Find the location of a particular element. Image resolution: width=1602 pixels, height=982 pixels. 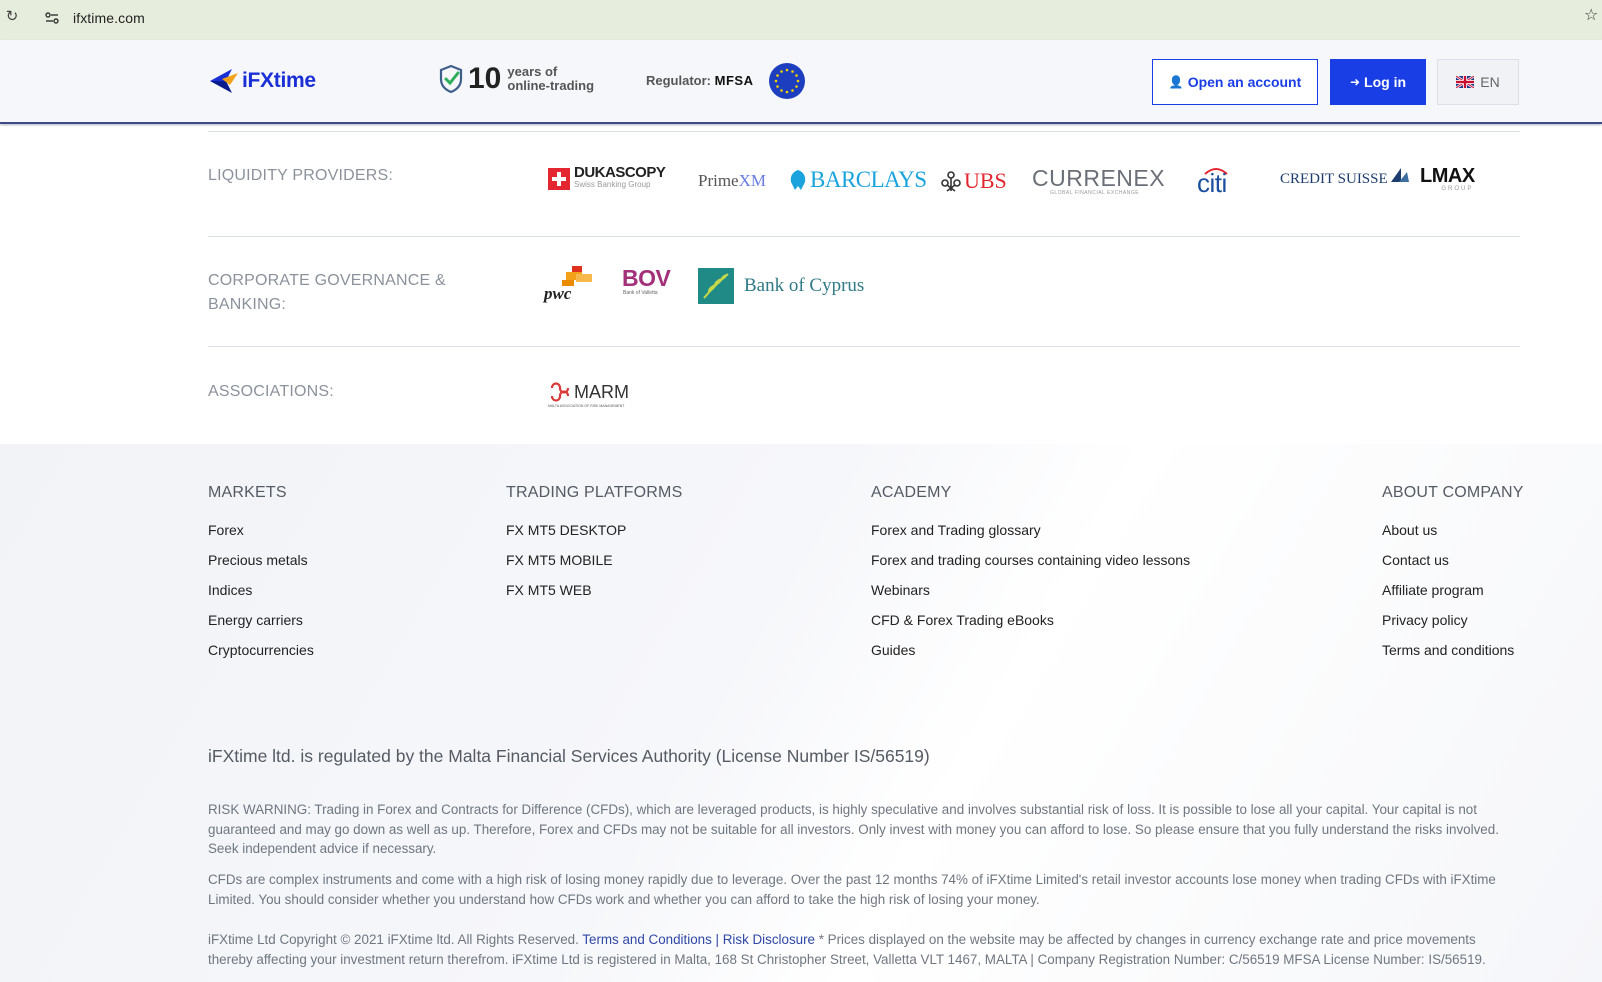

site-logo: iFXtime is located at coordinates (262, 81).